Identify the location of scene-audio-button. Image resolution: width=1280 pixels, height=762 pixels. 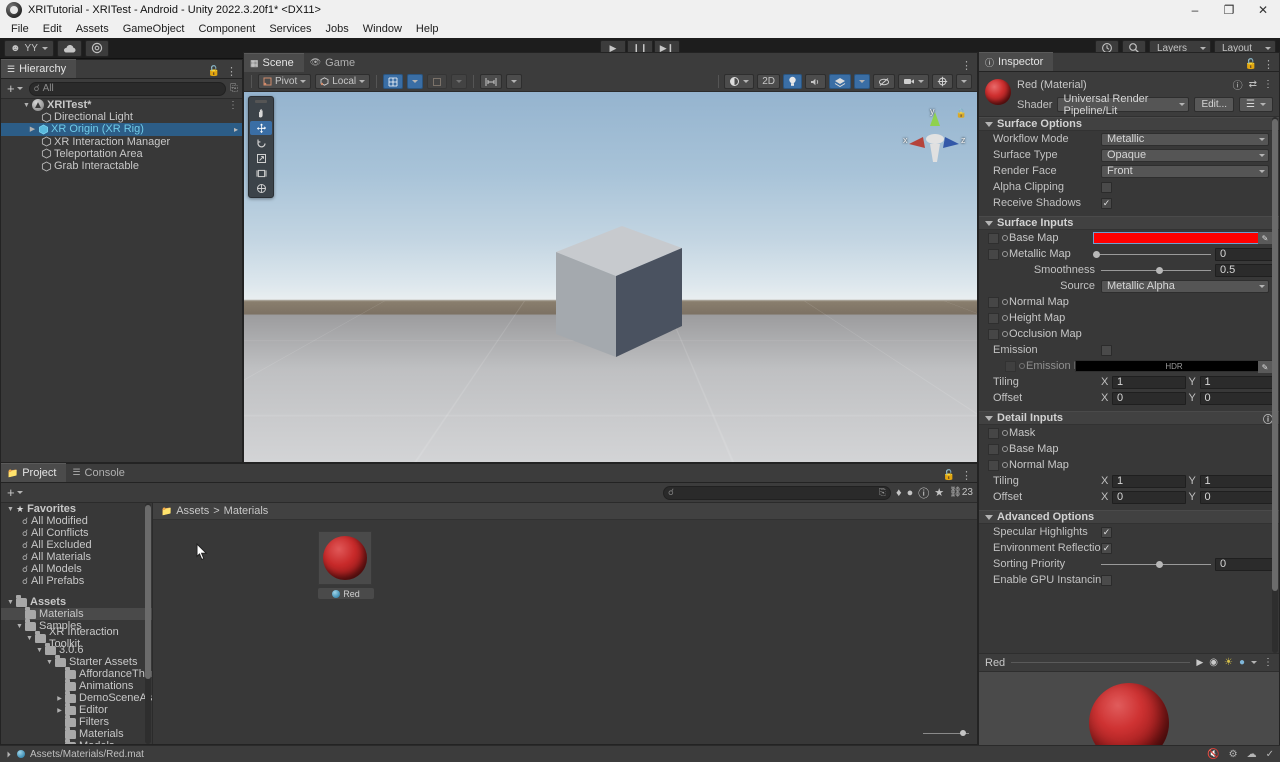
(815, 81).